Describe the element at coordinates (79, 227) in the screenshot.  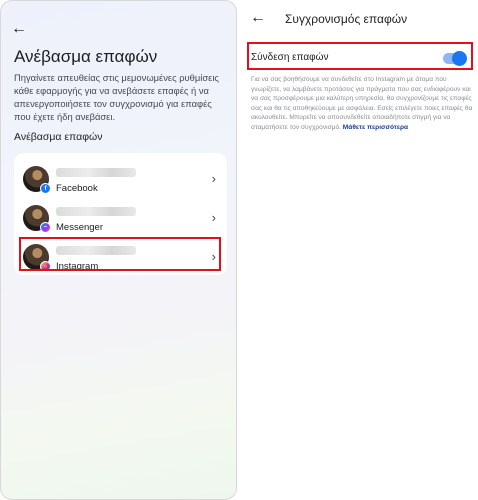
I see `account-platform-label: Messenger` at that location.